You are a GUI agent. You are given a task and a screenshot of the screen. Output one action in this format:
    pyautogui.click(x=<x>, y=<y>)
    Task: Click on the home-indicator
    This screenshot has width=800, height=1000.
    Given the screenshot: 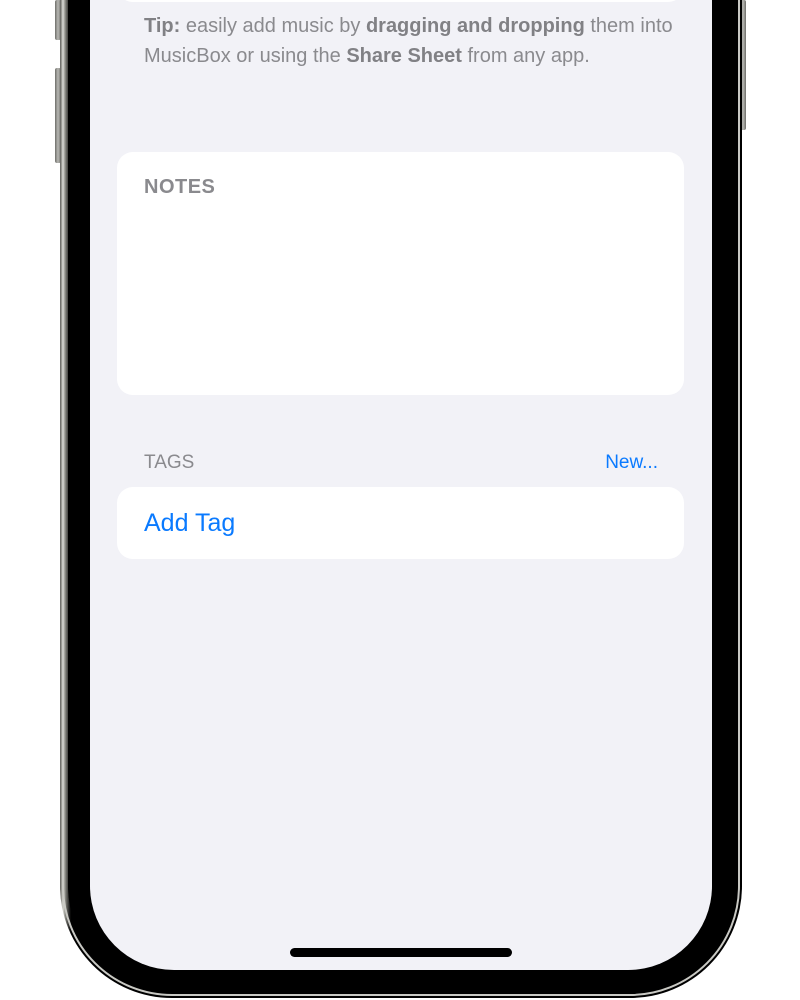 What is the action you would take?
    pyautogui.click(x=401, y=952)
    